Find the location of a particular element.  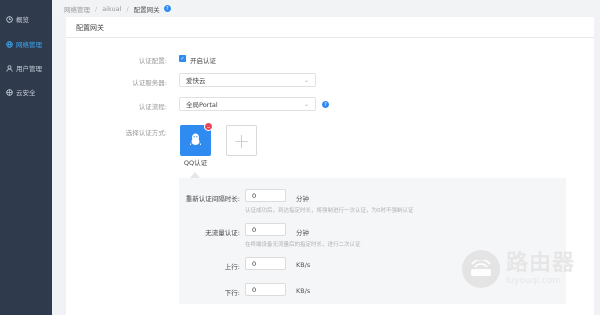

auth-flow-label: 认证流程: is located at coordinates (152, 107).